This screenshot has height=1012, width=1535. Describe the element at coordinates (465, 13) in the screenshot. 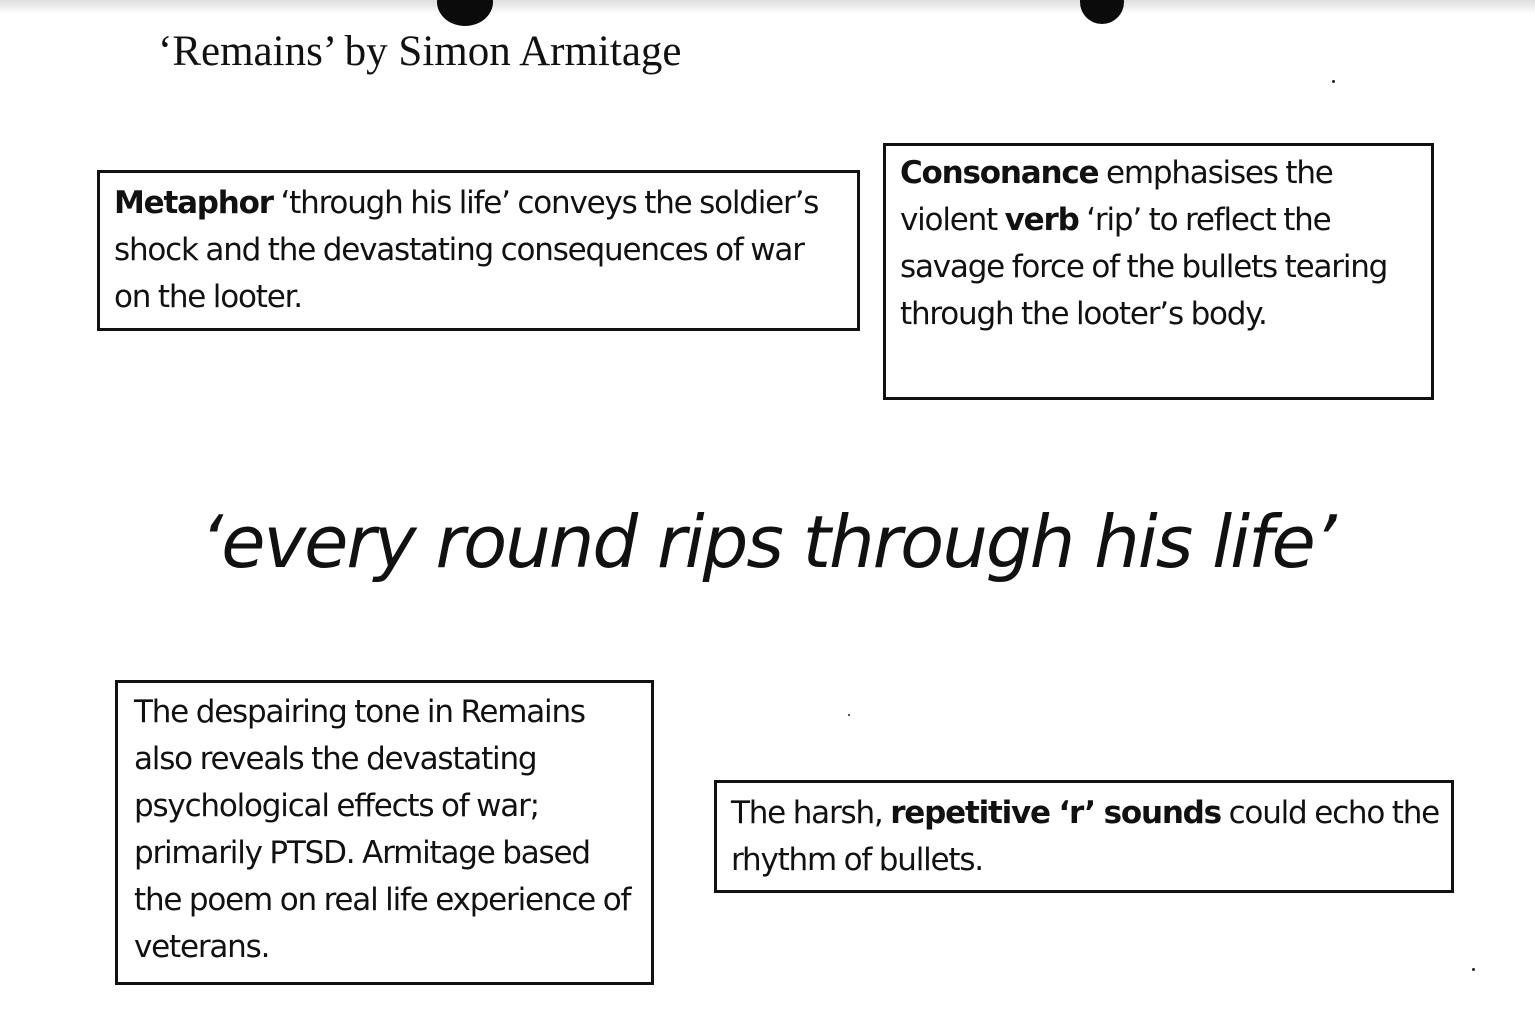

I see `punch-hole-left` at that location.